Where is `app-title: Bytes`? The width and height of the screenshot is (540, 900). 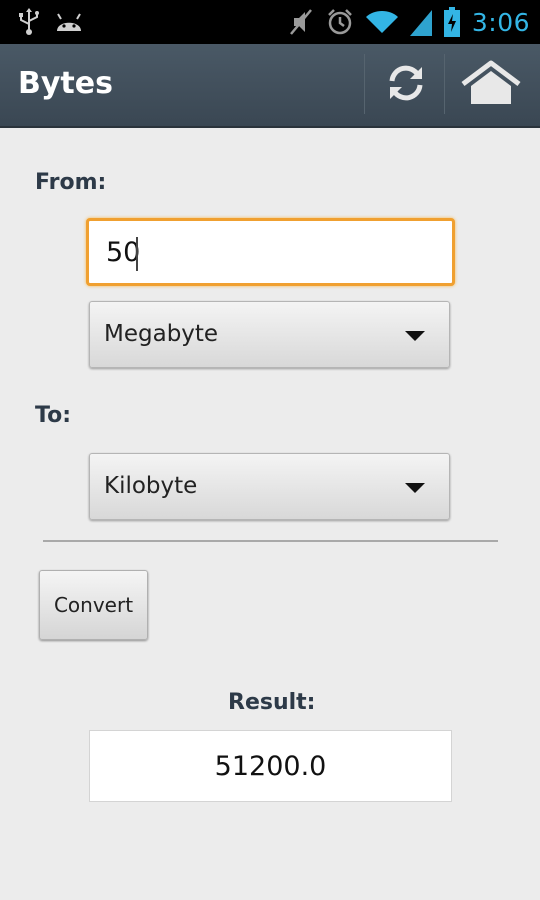
app-title: Bytes is located at coordinates (65, 83).